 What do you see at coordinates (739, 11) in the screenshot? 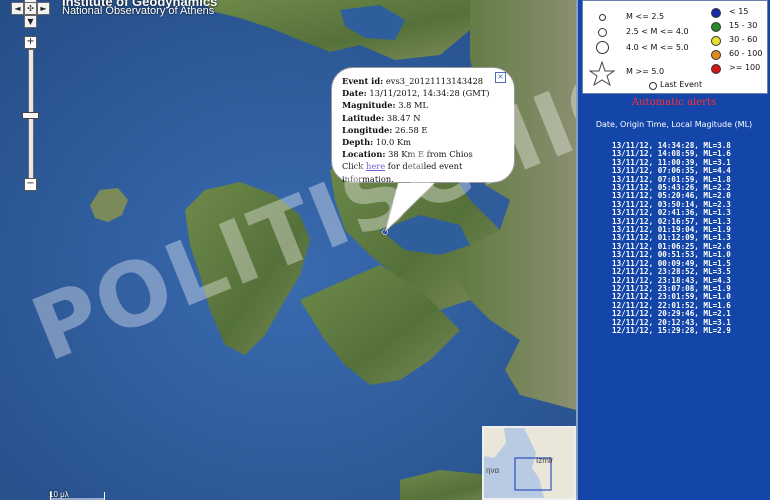
I see `depth-legend-1: < 15` at bounding box center [739, 11].